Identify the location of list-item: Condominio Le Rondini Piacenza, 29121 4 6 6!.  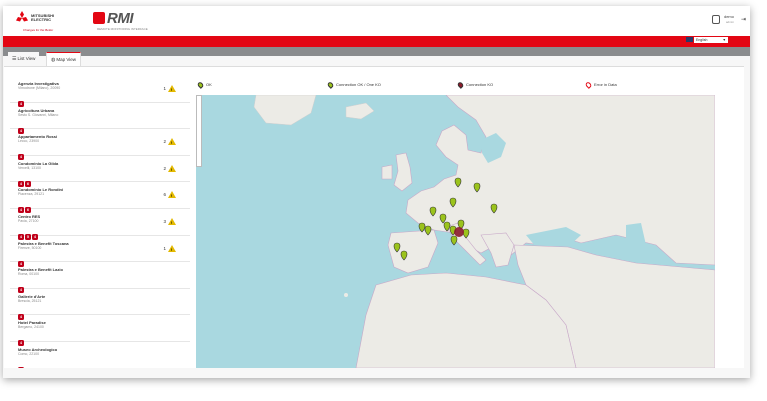
(100, 198).